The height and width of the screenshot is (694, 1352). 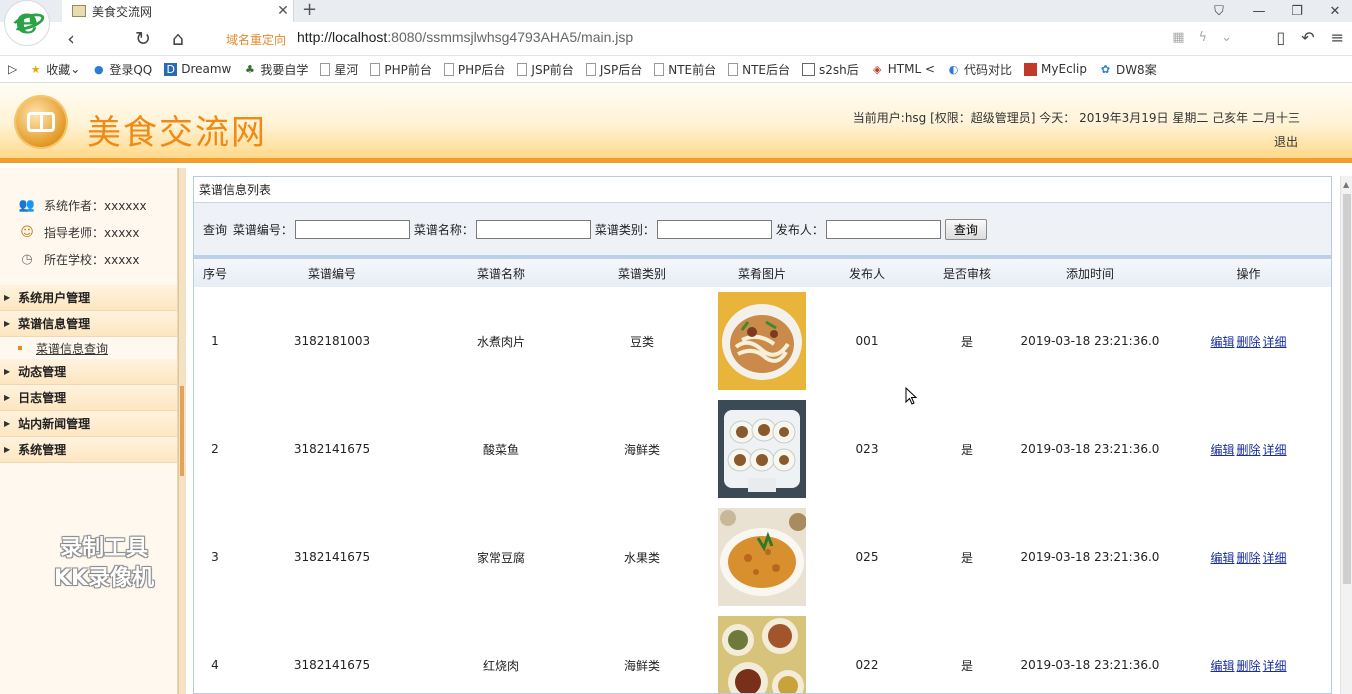 I want to click on home-icon: ⌂, so click(x=178, y=39).